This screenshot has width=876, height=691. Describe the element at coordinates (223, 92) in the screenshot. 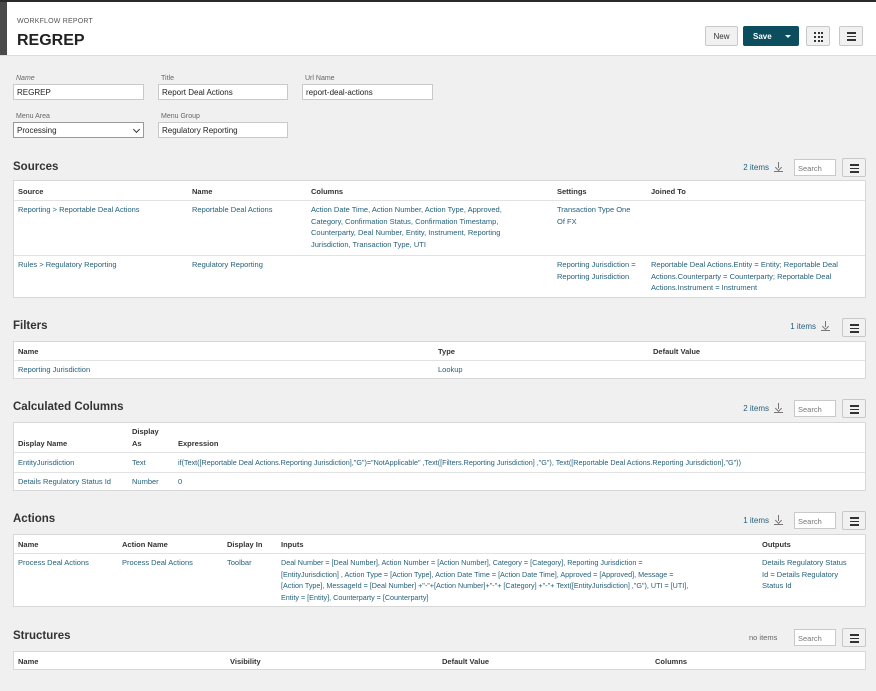

I see `title-field: Report Deal Actions` at that location.